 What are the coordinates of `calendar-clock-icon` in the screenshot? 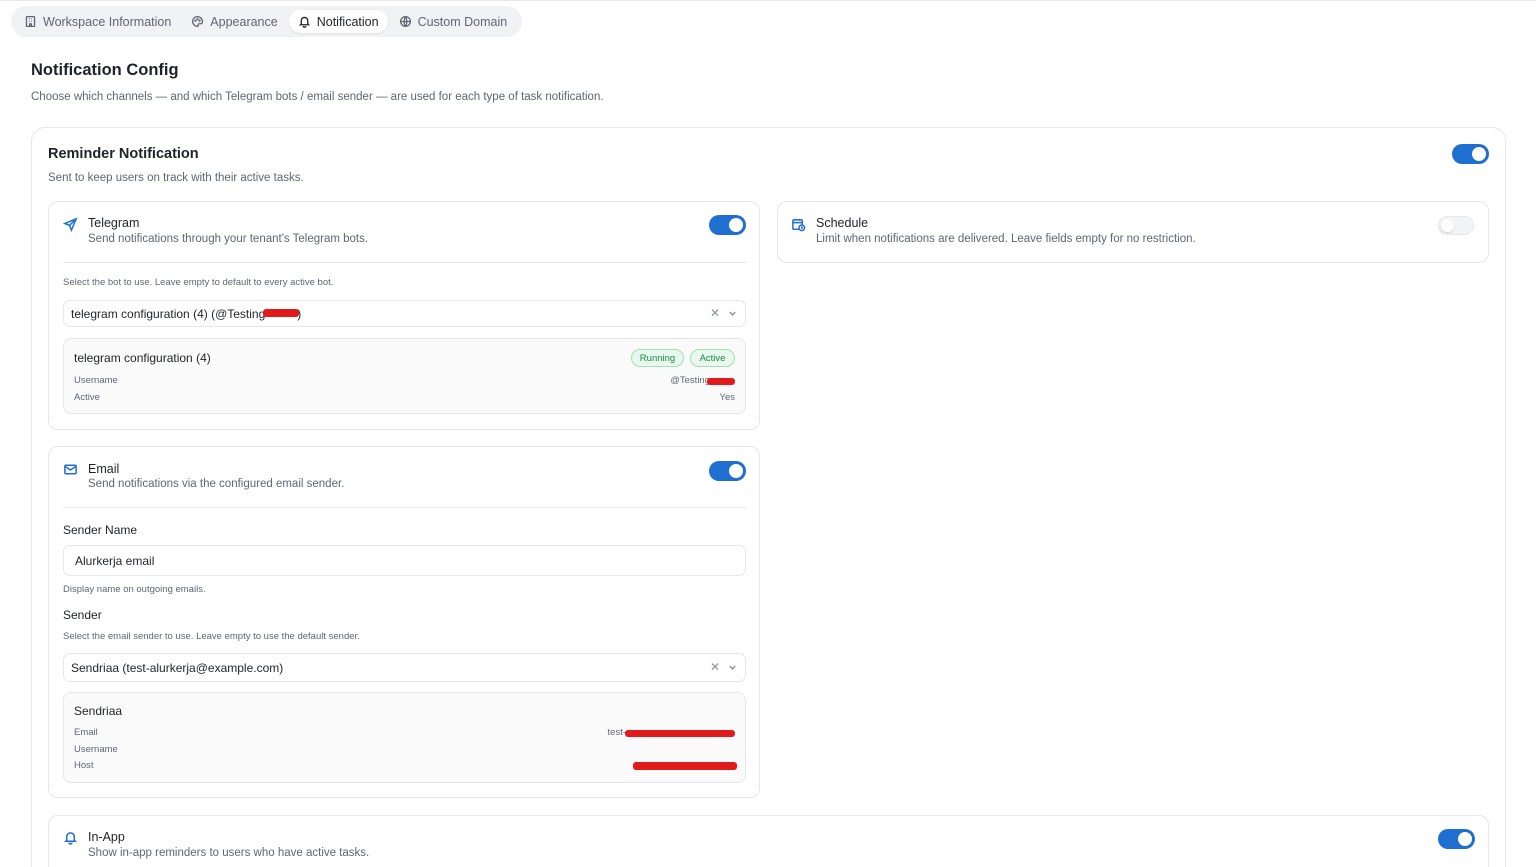 It's located at (799, 225).